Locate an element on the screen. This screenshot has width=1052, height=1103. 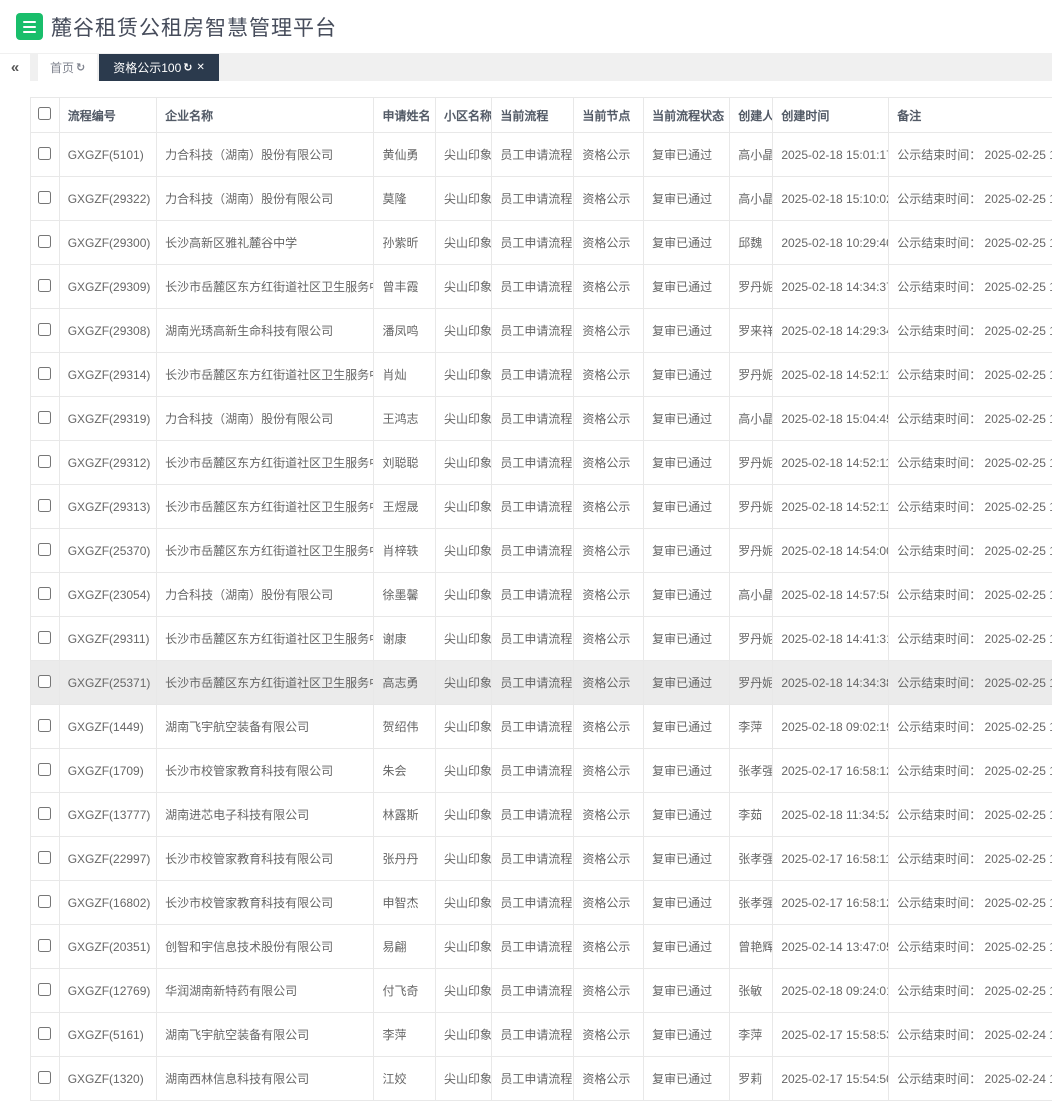
column-header: 创建时间 is located at coordinates (831, 115).